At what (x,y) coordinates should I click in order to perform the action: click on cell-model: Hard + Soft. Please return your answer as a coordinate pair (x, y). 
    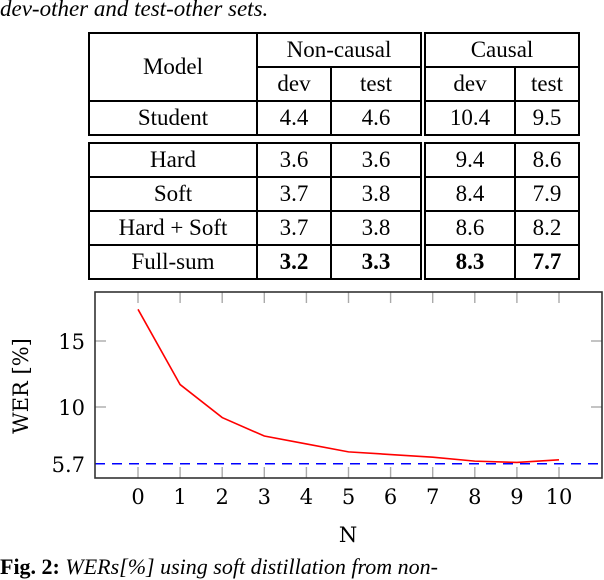
    Looking at the image, I should click on (173, 228).